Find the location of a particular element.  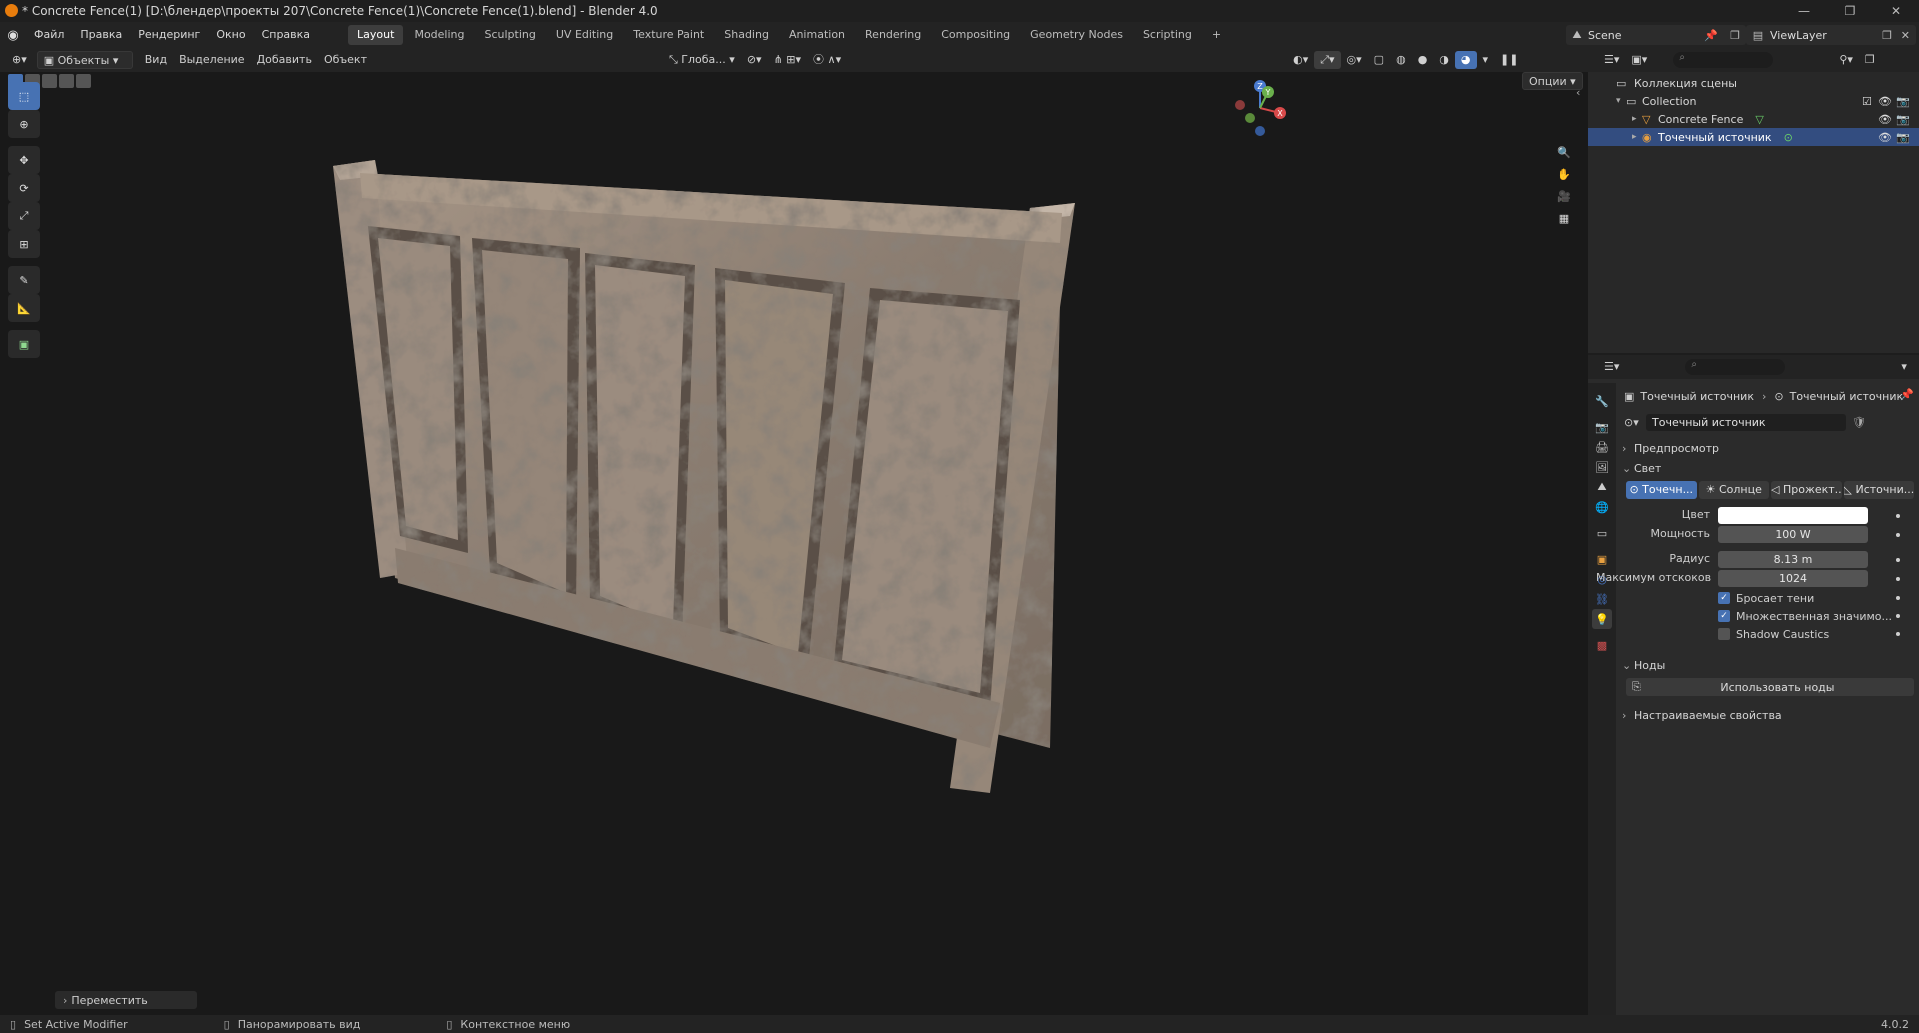

custom-properties-panel-header: › Настраиваемые свойства is located at coordinates (1767, 715).